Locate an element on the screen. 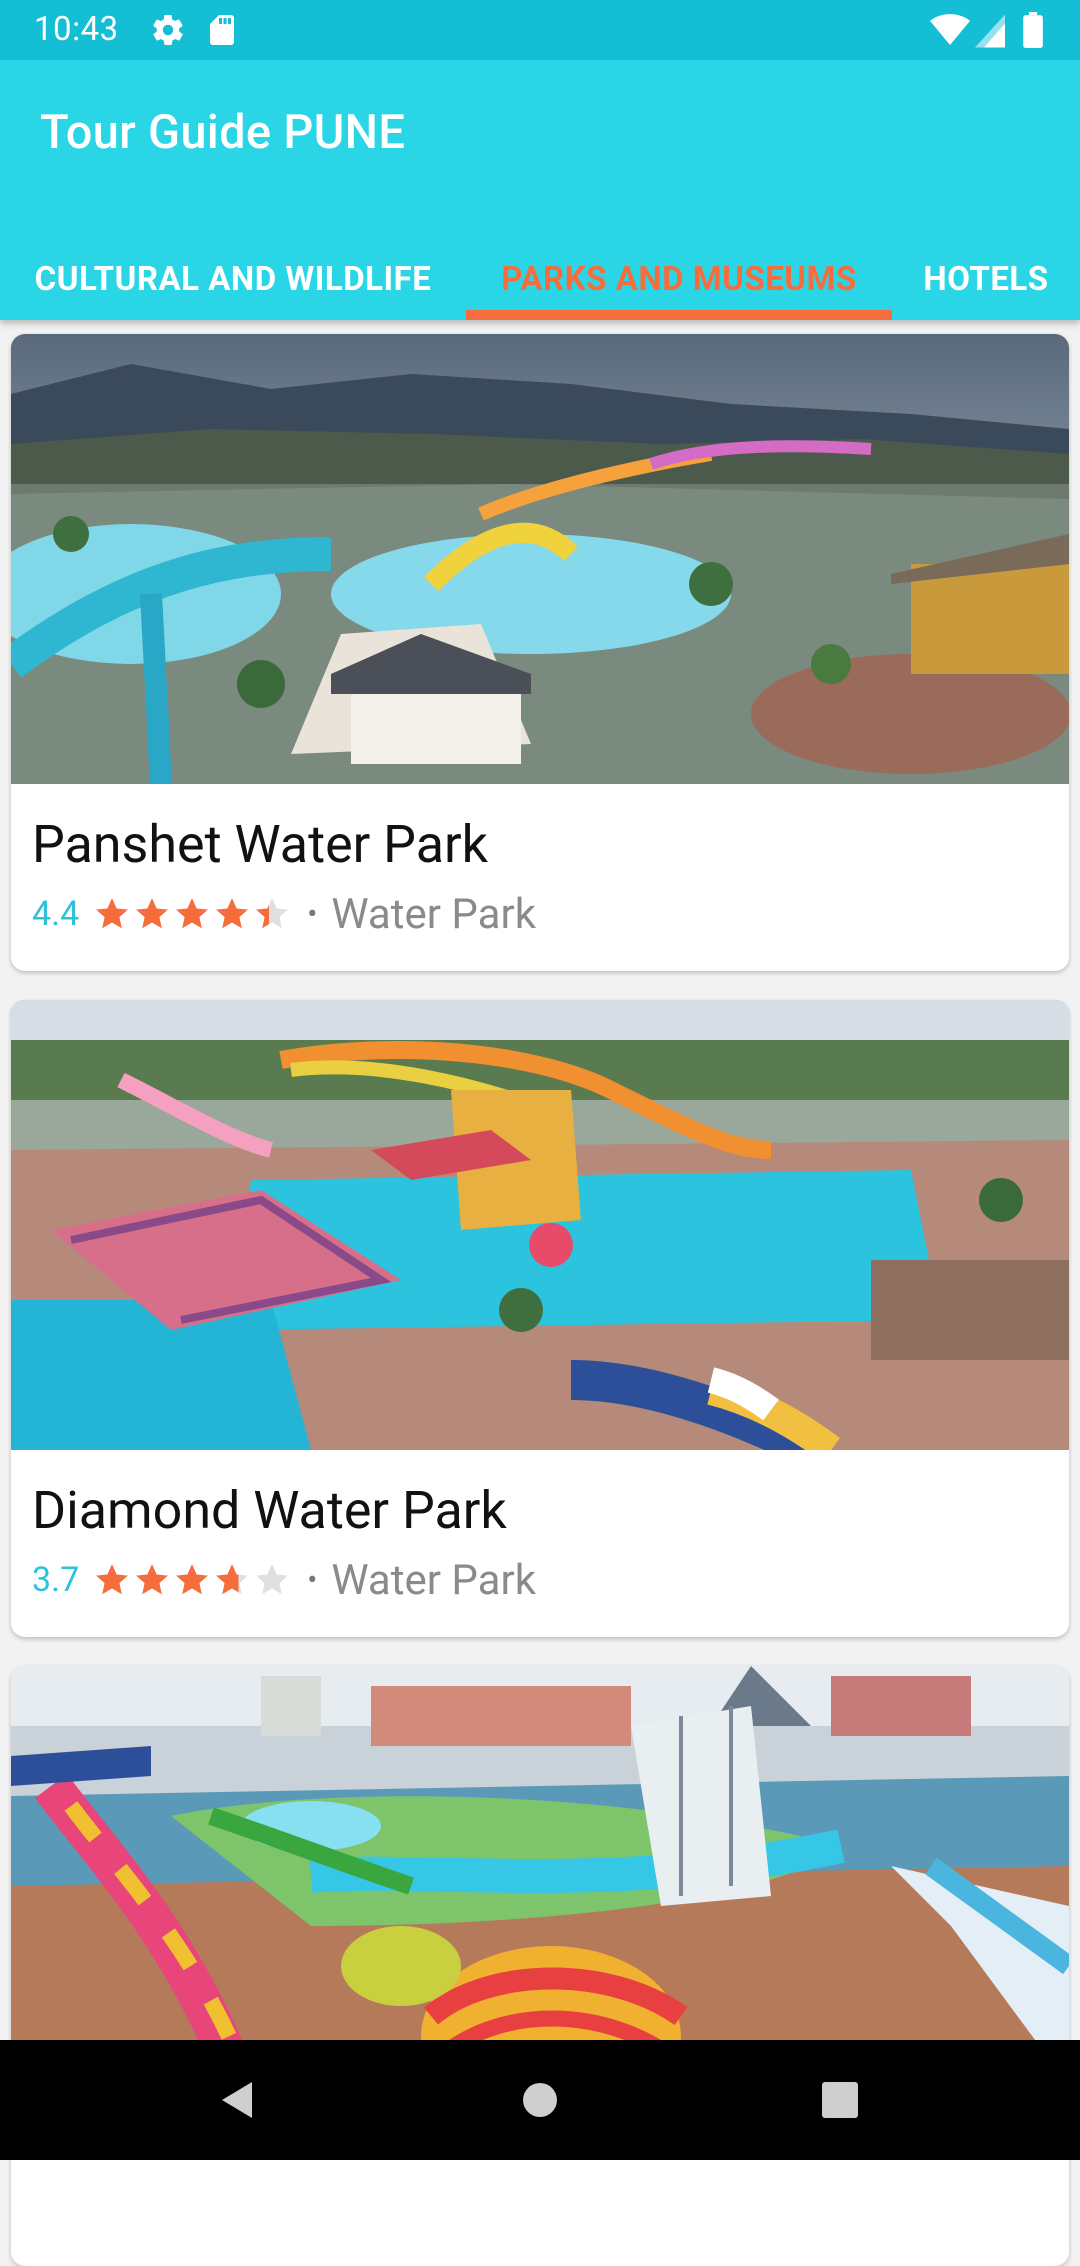 The image size is (1080, 2266). rating-value: 3.7 is located at coordinates (56, 1580).